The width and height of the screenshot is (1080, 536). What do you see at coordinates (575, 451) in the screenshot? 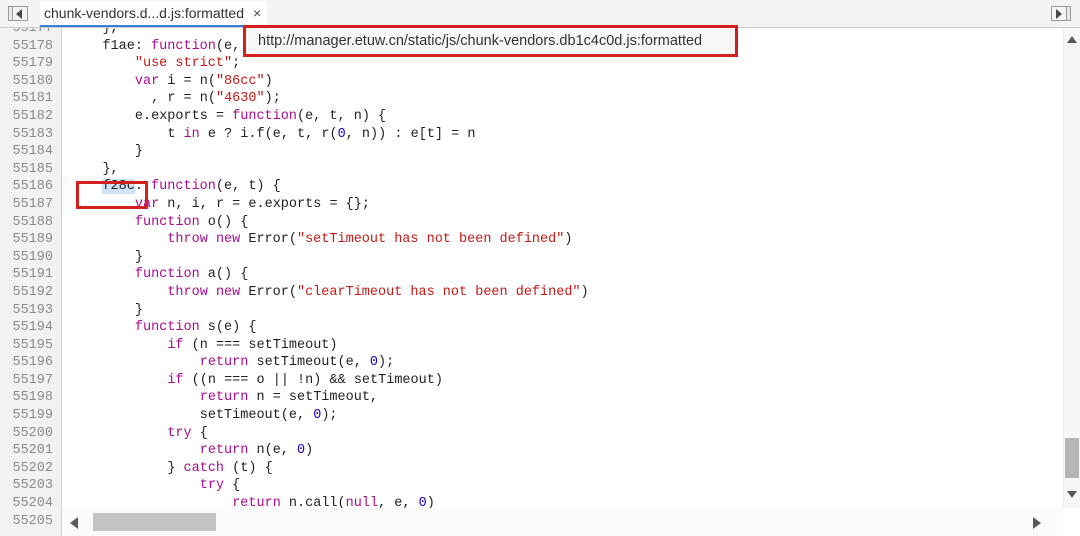
I see `code-line: return n(e, 0)` at bounding box center [575, 451].